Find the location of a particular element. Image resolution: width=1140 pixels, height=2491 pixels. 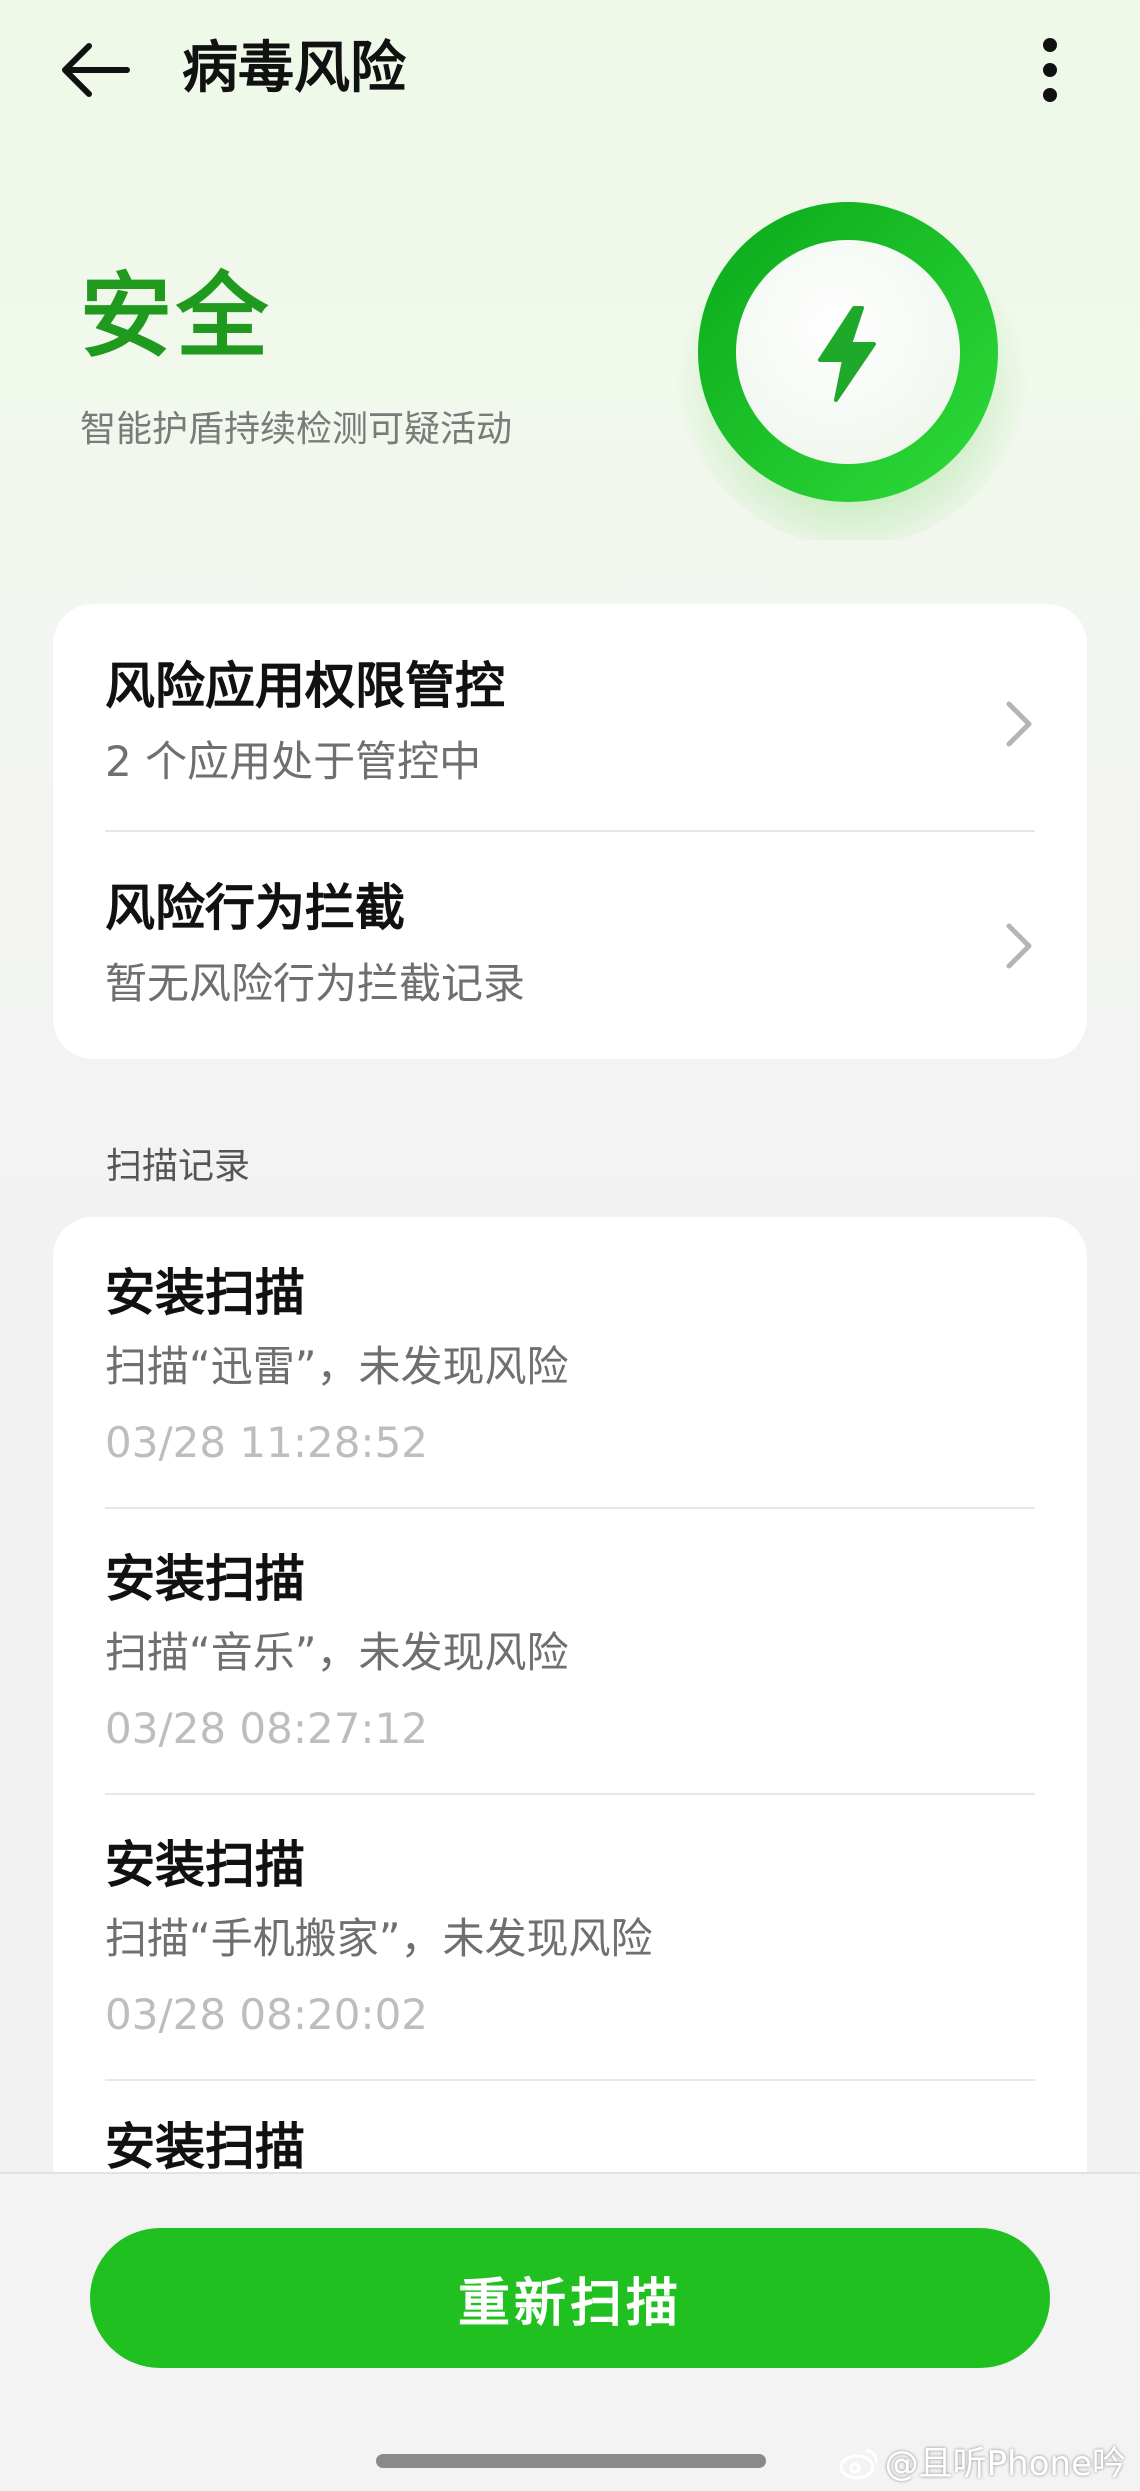

back-button is located at coordinates (95, 70).